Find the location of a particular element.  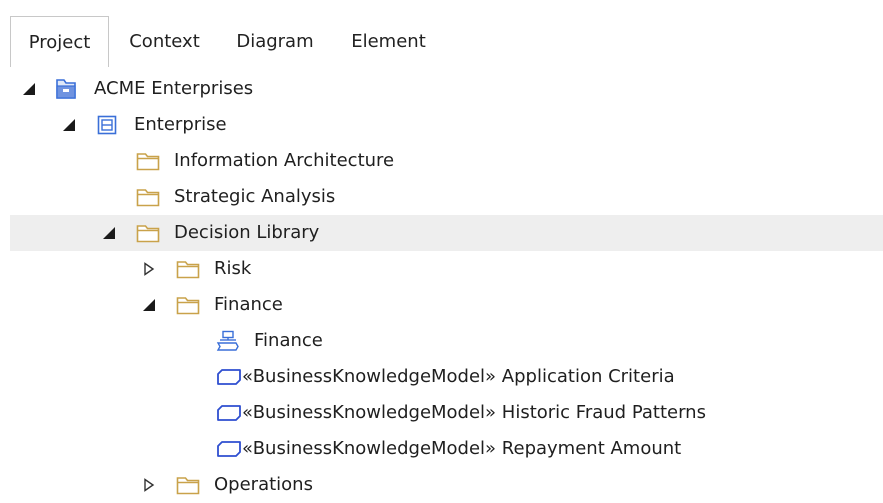

tree-item-label: Information Architecture is located at coordinates (284, 160).